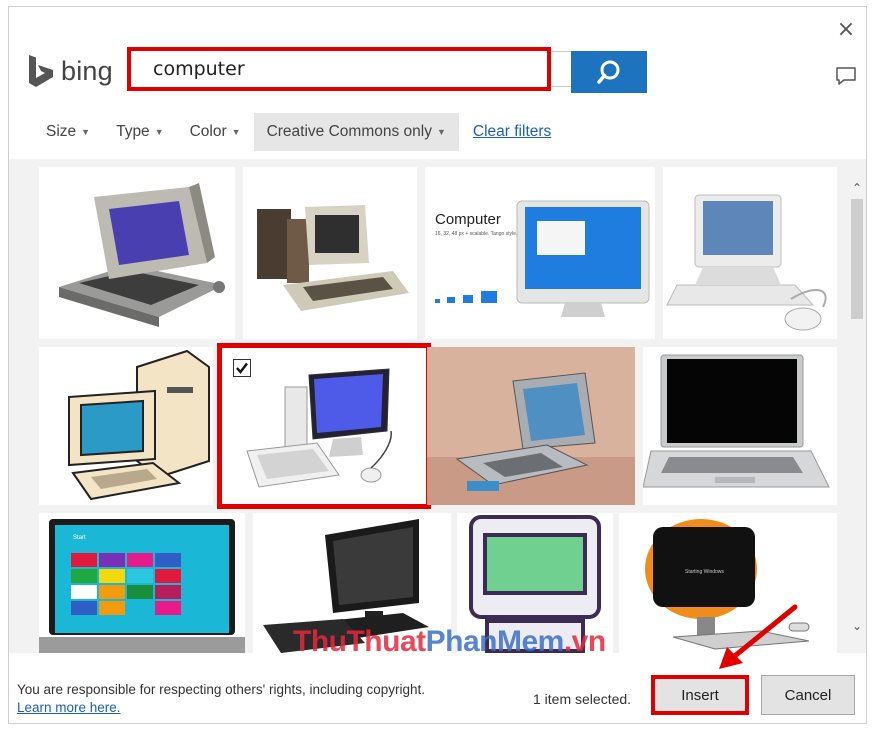 The image size is (873, 730). Describe the element at coordinates (746, 262) in the screenshot. I see `white-crt-computer-image` at that location.